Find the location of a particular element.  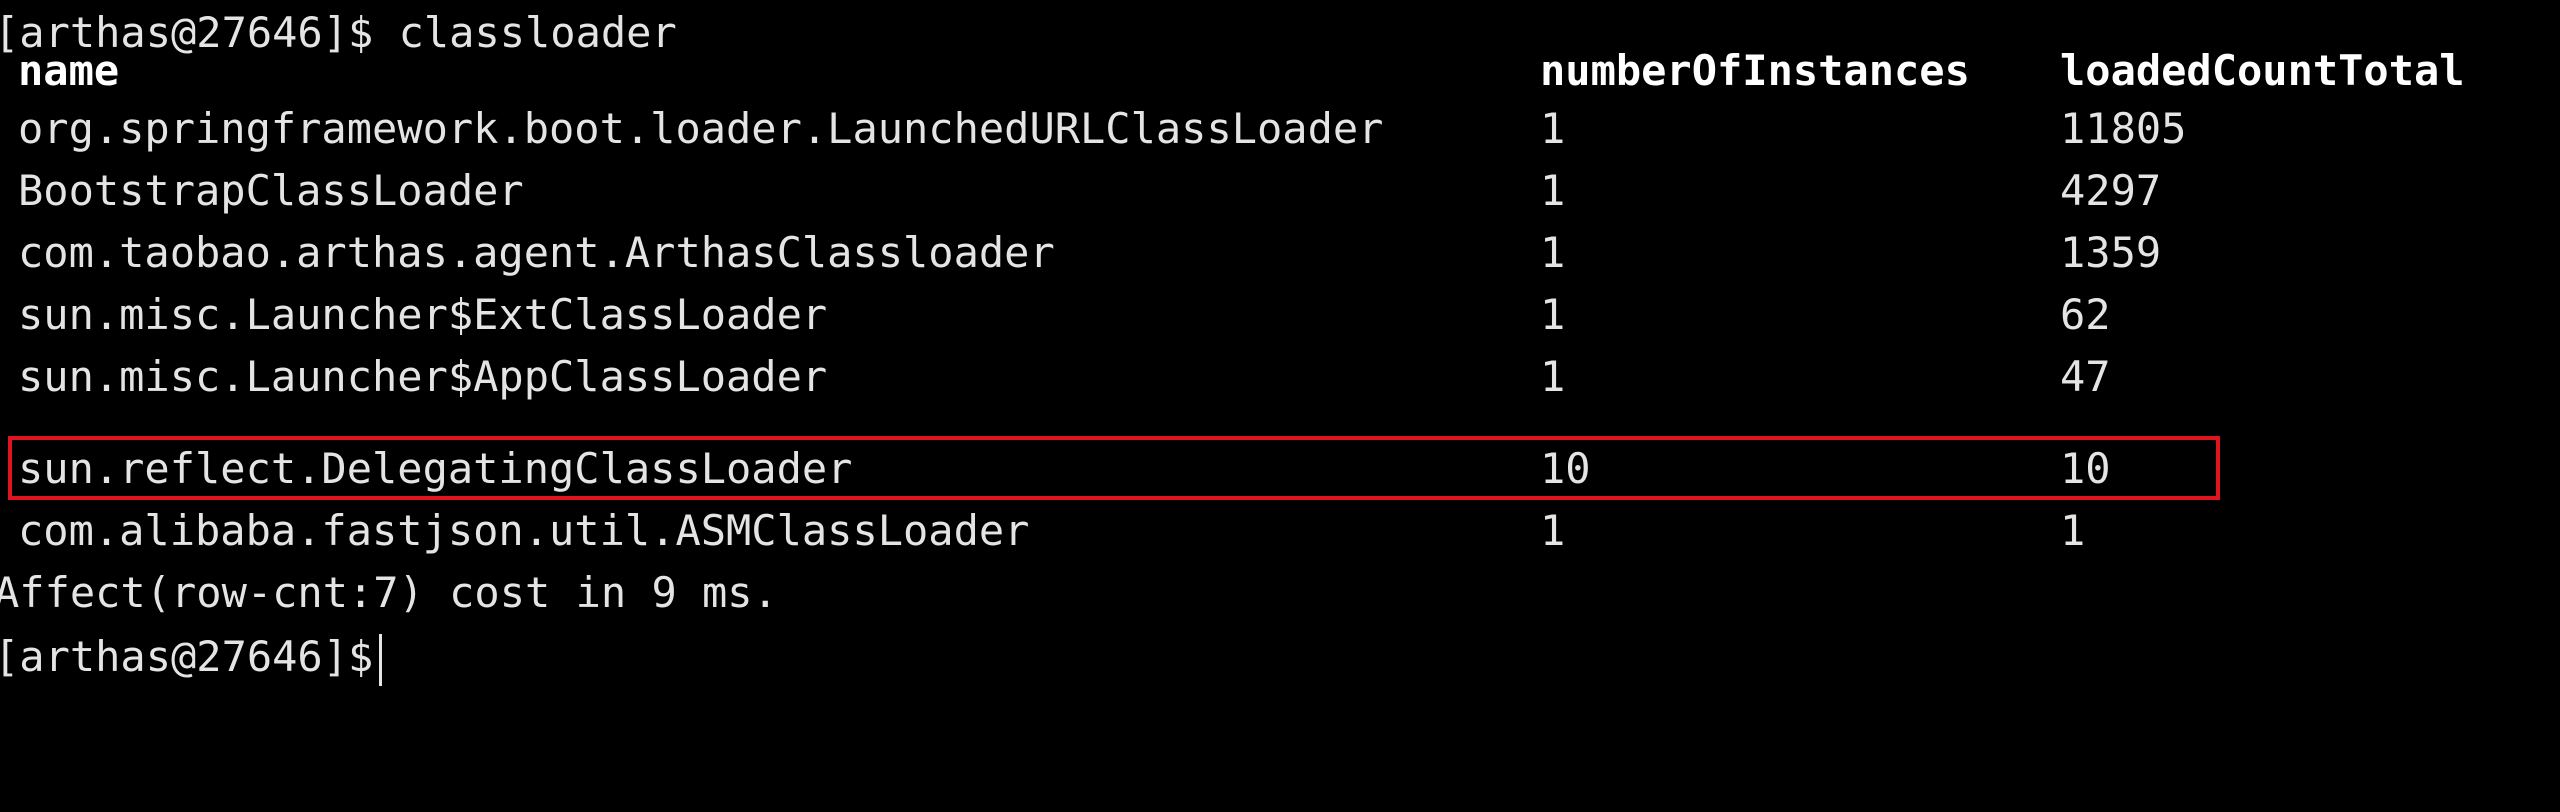

command-text: classloader is located at coordinates (537, 32).